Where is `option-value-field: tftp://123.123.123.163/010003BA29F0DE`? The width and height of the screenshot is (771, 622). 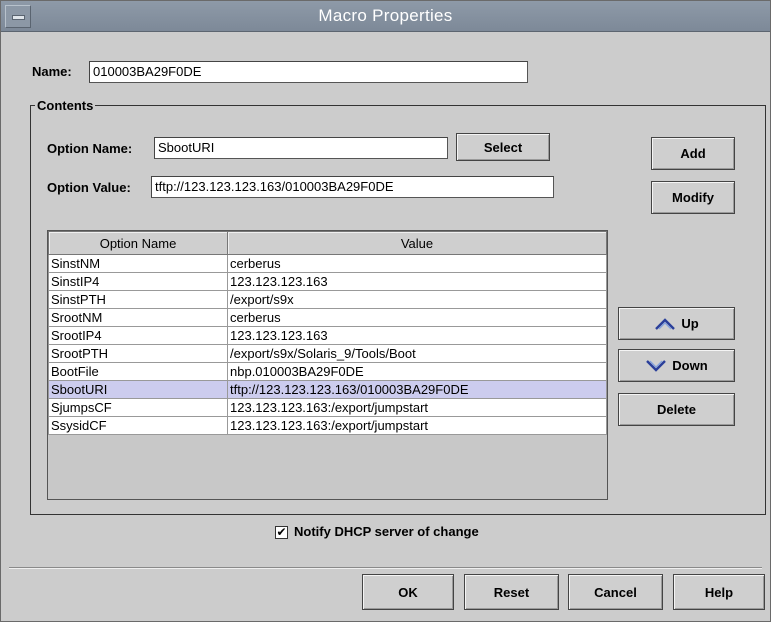 option-value-field: tftp://123.123.123.163/010003BA29F0DE is located at coordinates (352, 187).